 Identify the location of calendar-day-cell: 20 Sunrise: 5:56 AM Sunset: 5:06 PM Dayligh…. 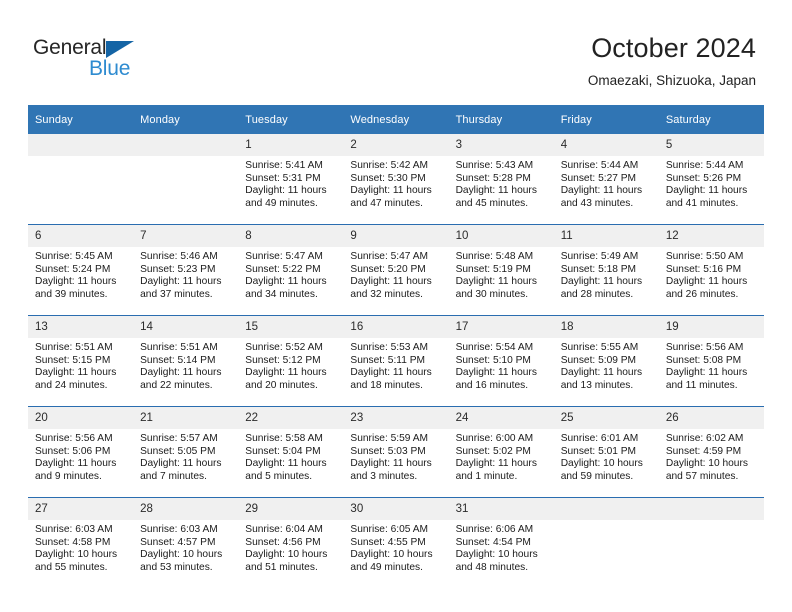
(81, 452).